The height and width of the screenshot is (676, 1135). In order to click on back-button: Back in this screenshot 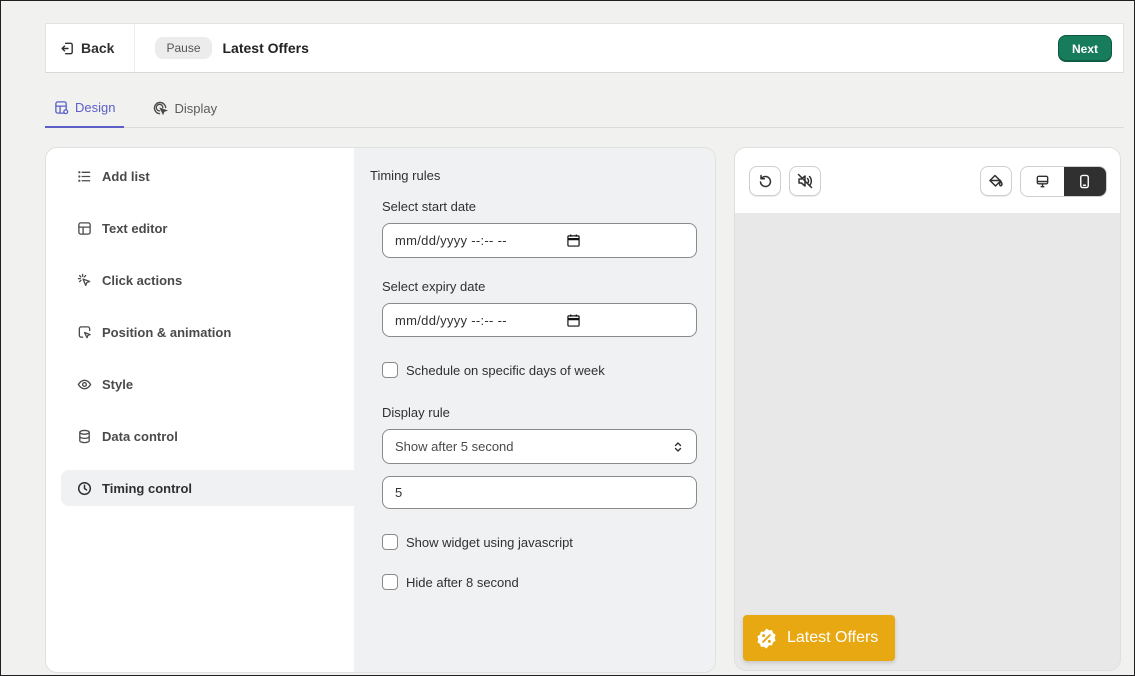, I will do `click(91, 48)`.